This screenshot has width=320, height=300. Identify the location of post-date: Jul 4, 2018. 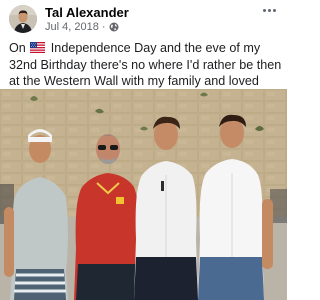
(72, 27).